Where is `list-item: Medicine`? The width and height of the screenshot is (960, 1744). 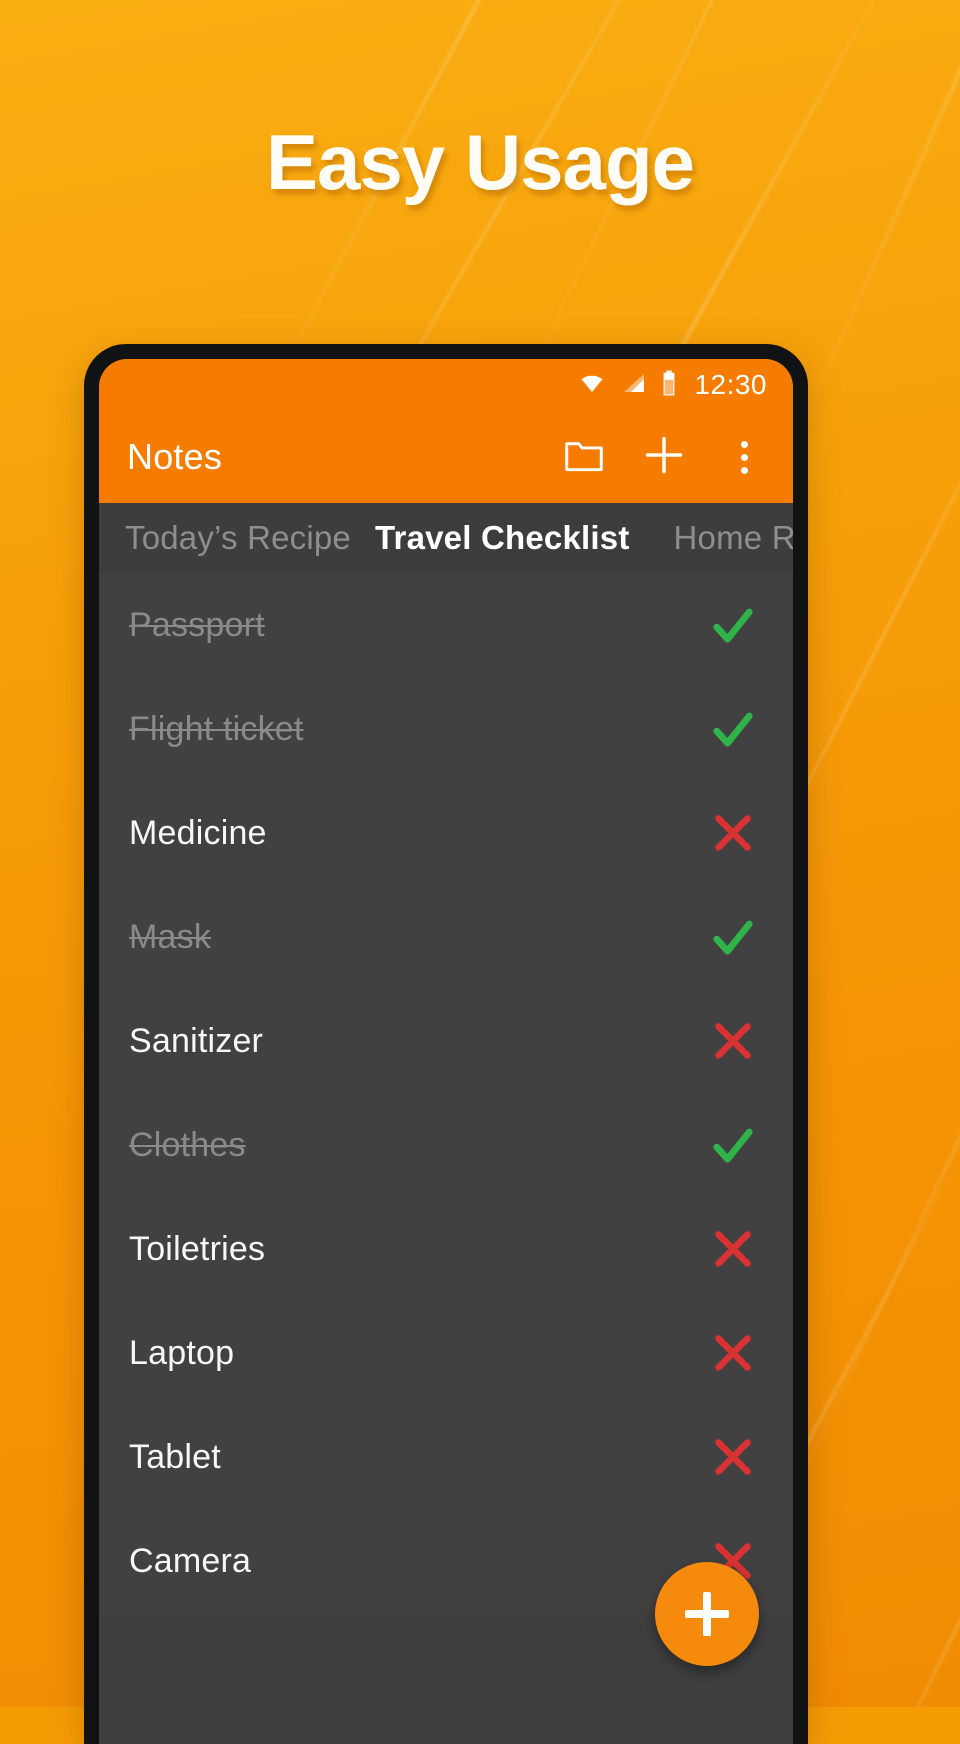 list-item: Medicine is located at coordinates (446, 833).